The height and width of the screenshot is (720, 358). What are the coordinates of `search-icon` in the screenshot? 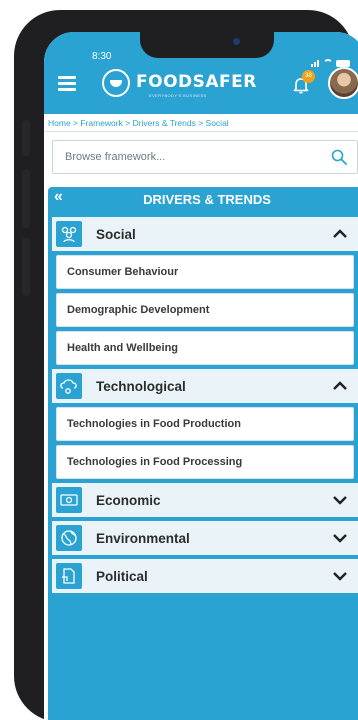 It's located at (339, 157).